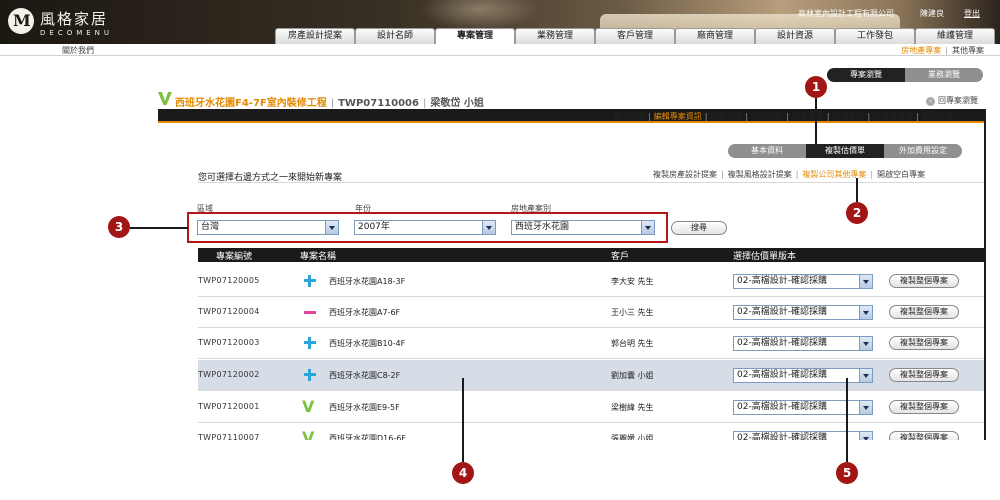 The height and width of the screenshot is (500, 1000). What do you see at coordinates (678, 116) in the screenshot?
I see `action-edit-project: 編輯專案資訊` at bounding box center [678, 116].